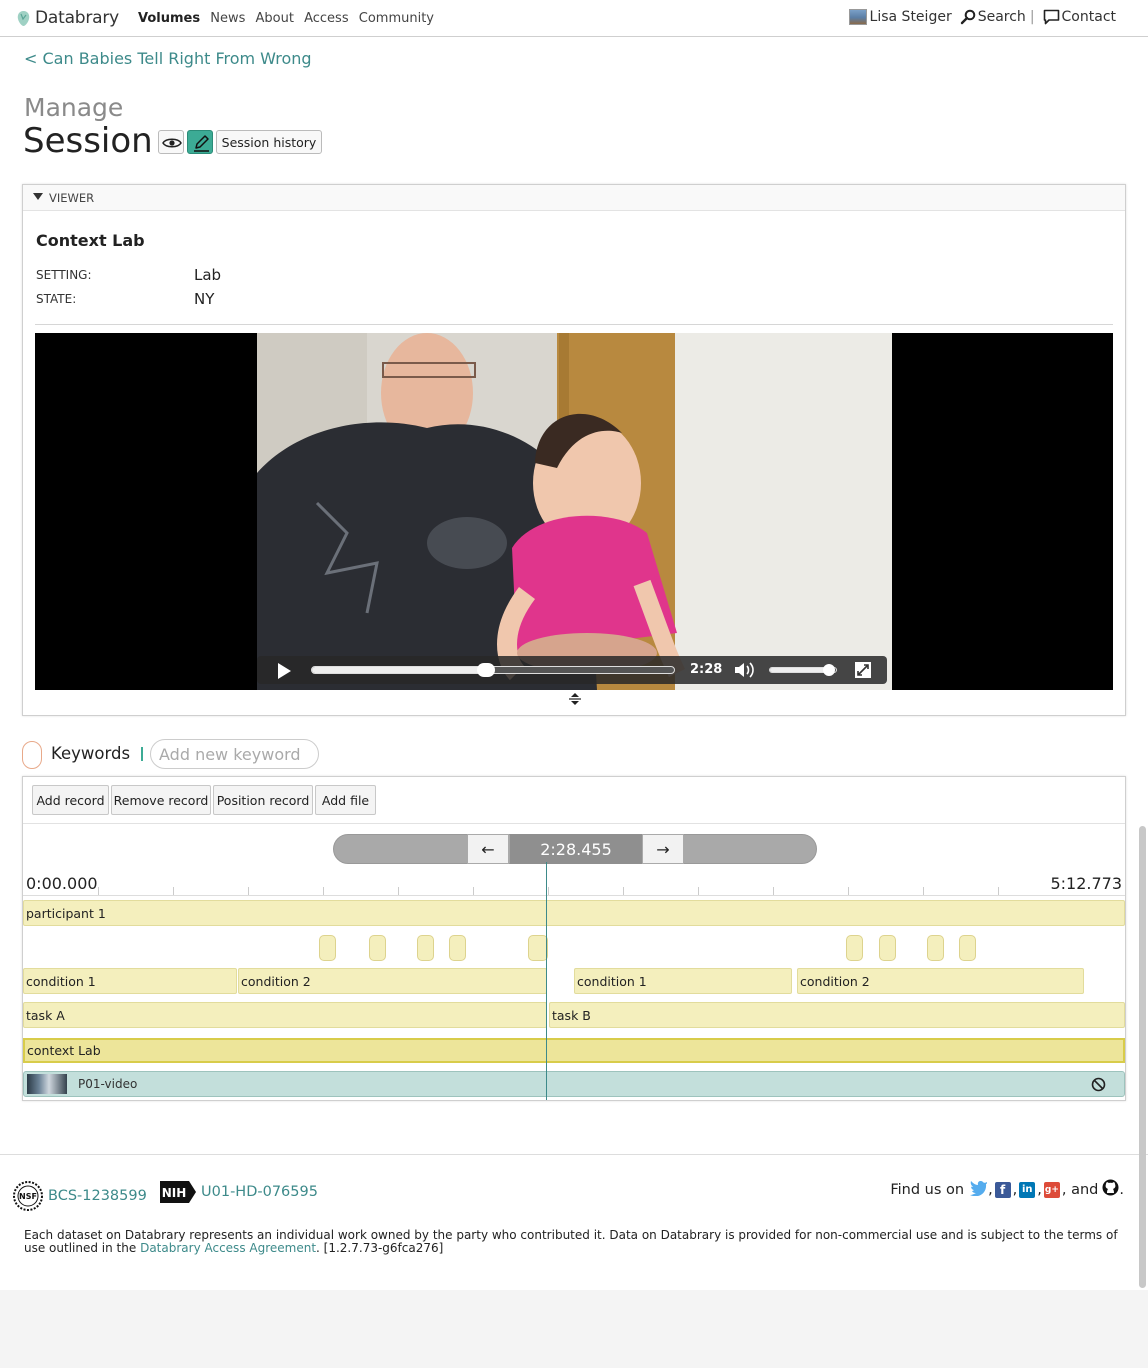 This screenshot has height=1368, width=1148. What do you see at coordinates (1110, 1189) in the screenshot?
I see `github-icon` at bounding box center [1110, 1189].